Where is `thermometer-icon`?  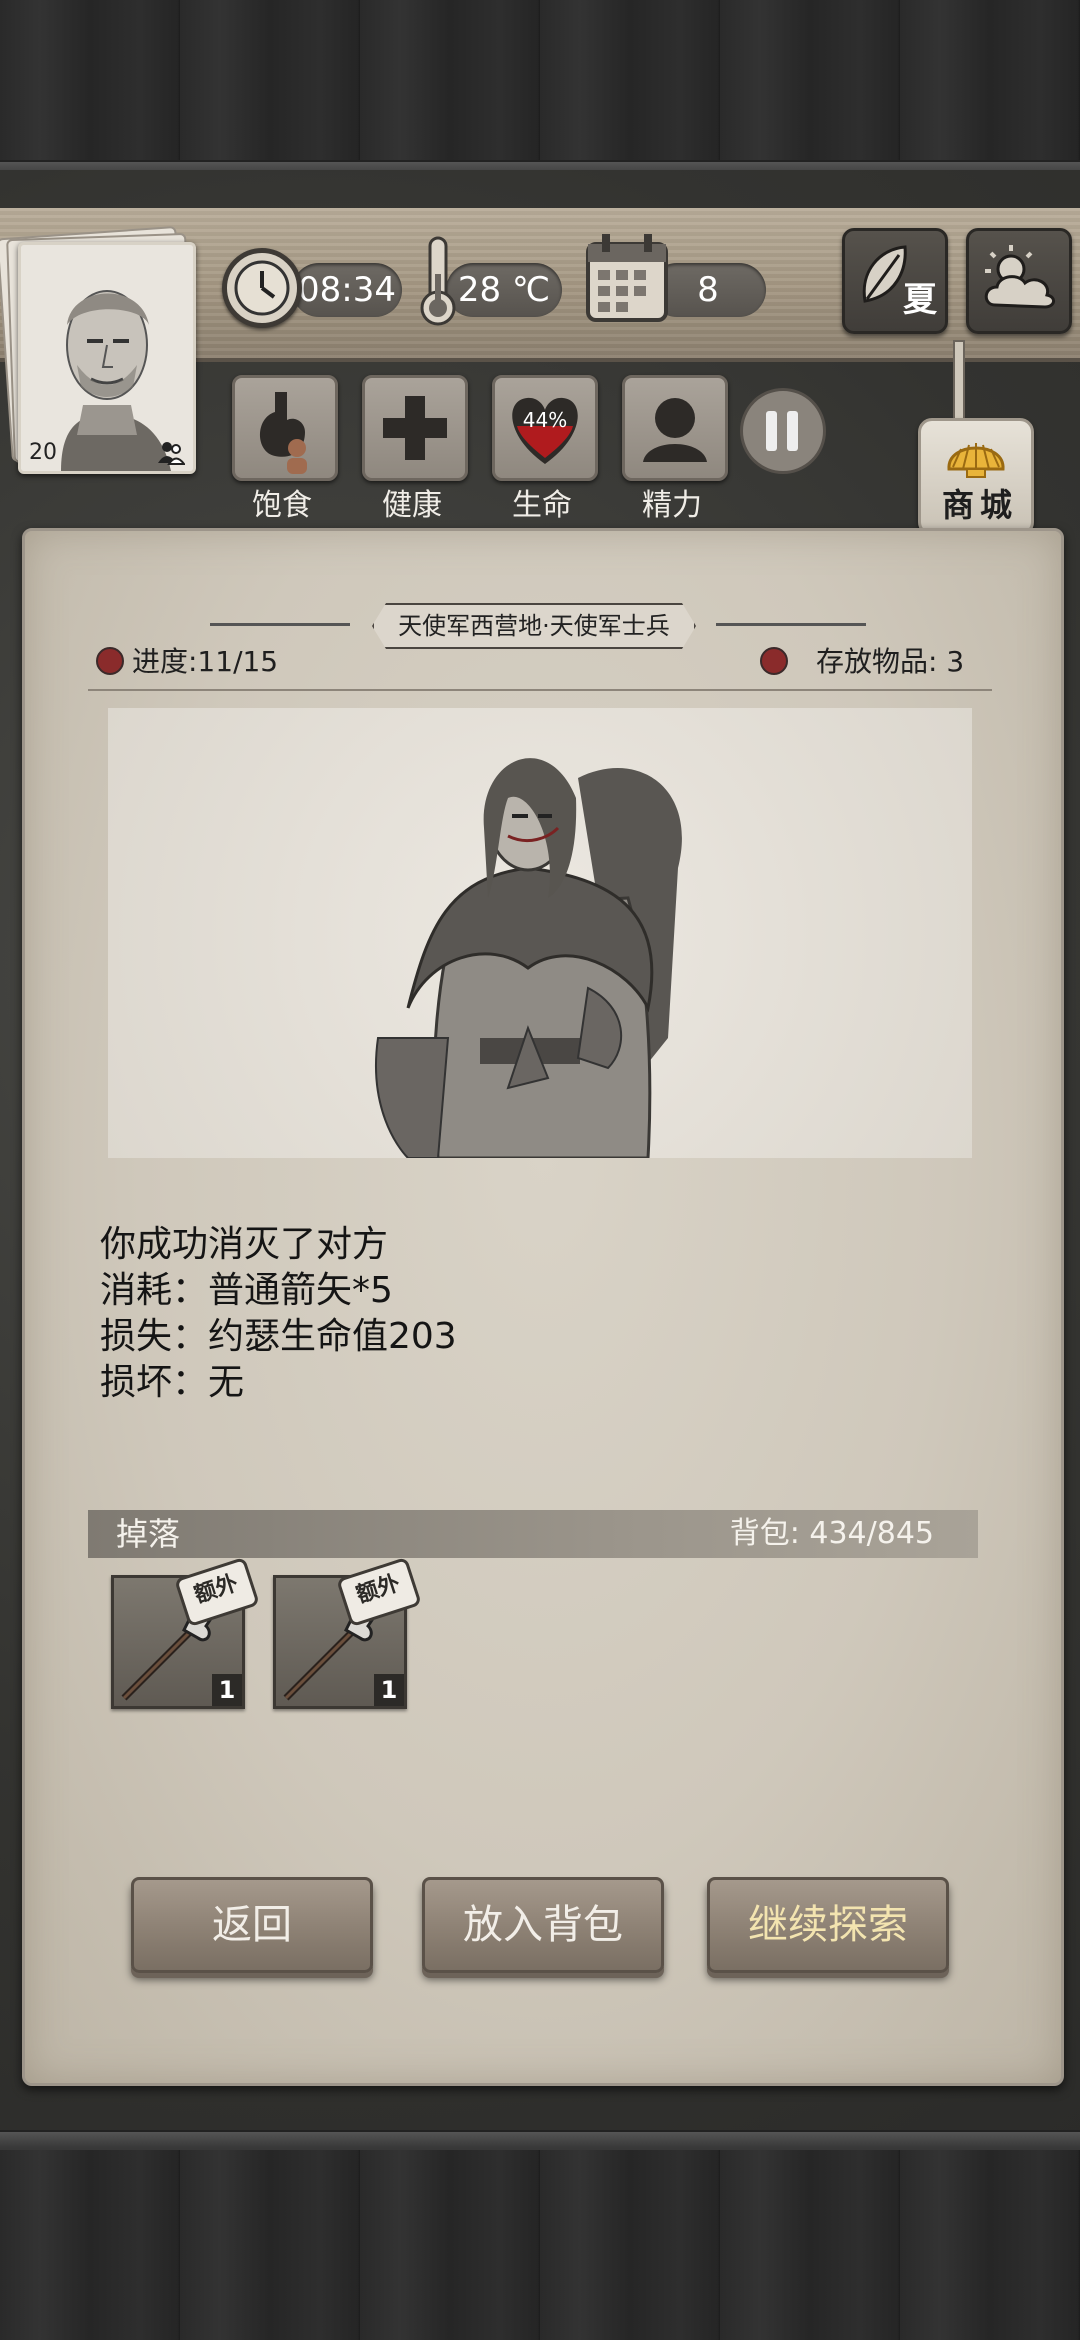 thermometer-icon is located at coordinates (438, 281).